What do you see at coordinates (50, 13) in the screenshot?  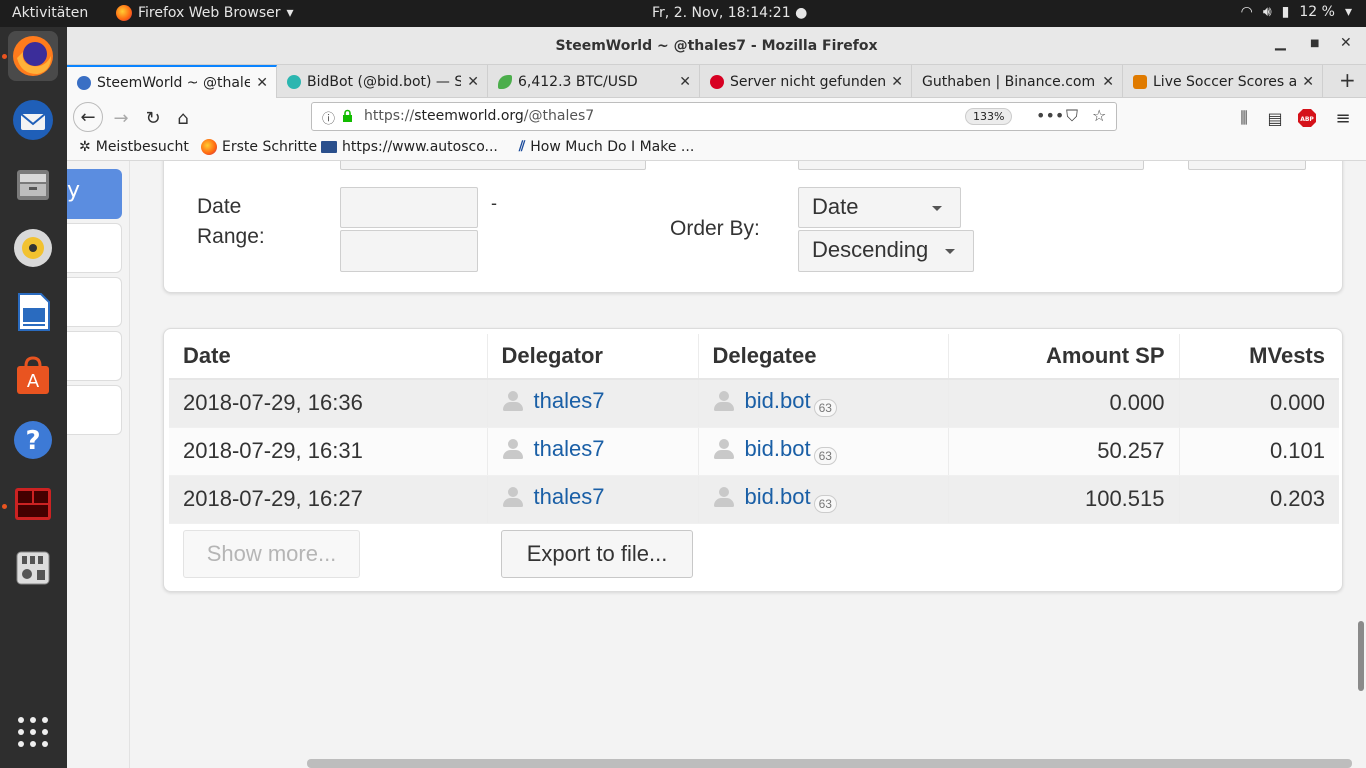 I see `activities-button: Aktivitäten` at bounding box center [50, 13].